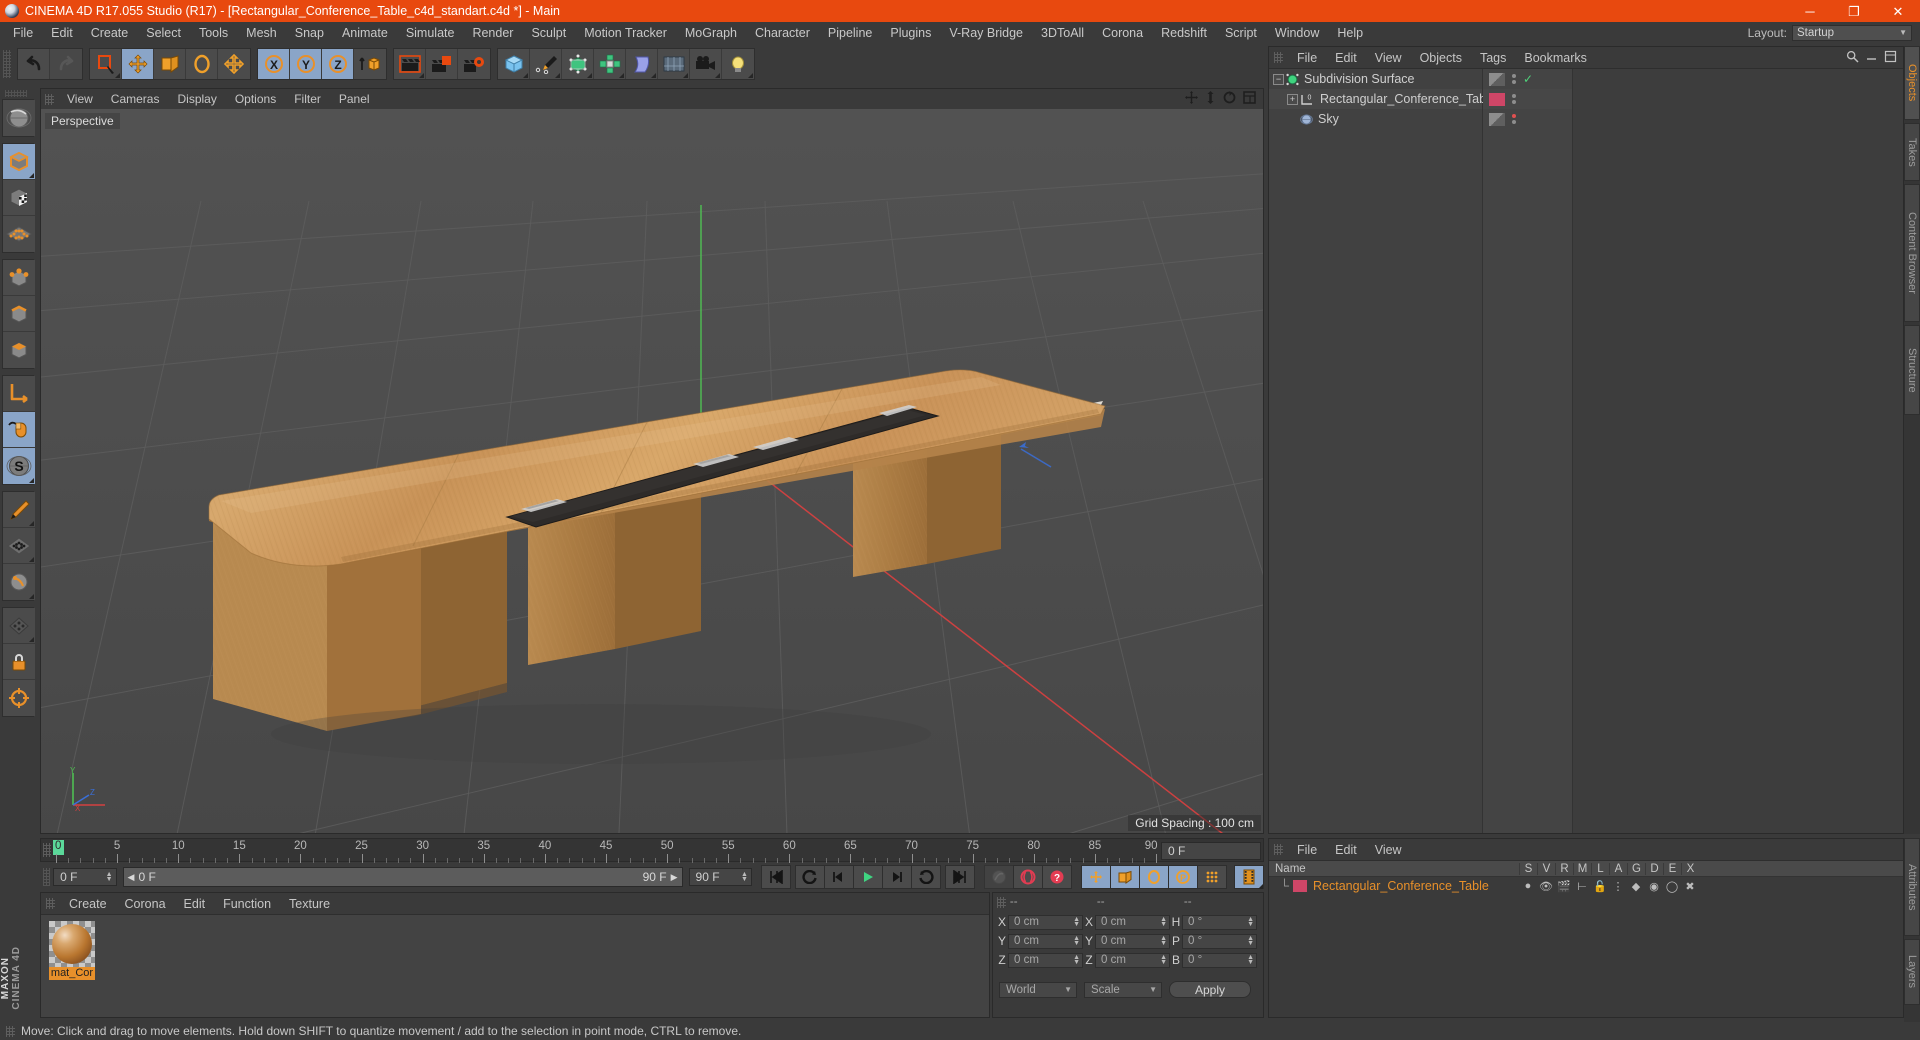 This screenshot has width=1920, height=1040. Describe the element at coordinates (1834, 33) in the screenshot. I see `layout-selector: Layout: Startup ▼` at that location.